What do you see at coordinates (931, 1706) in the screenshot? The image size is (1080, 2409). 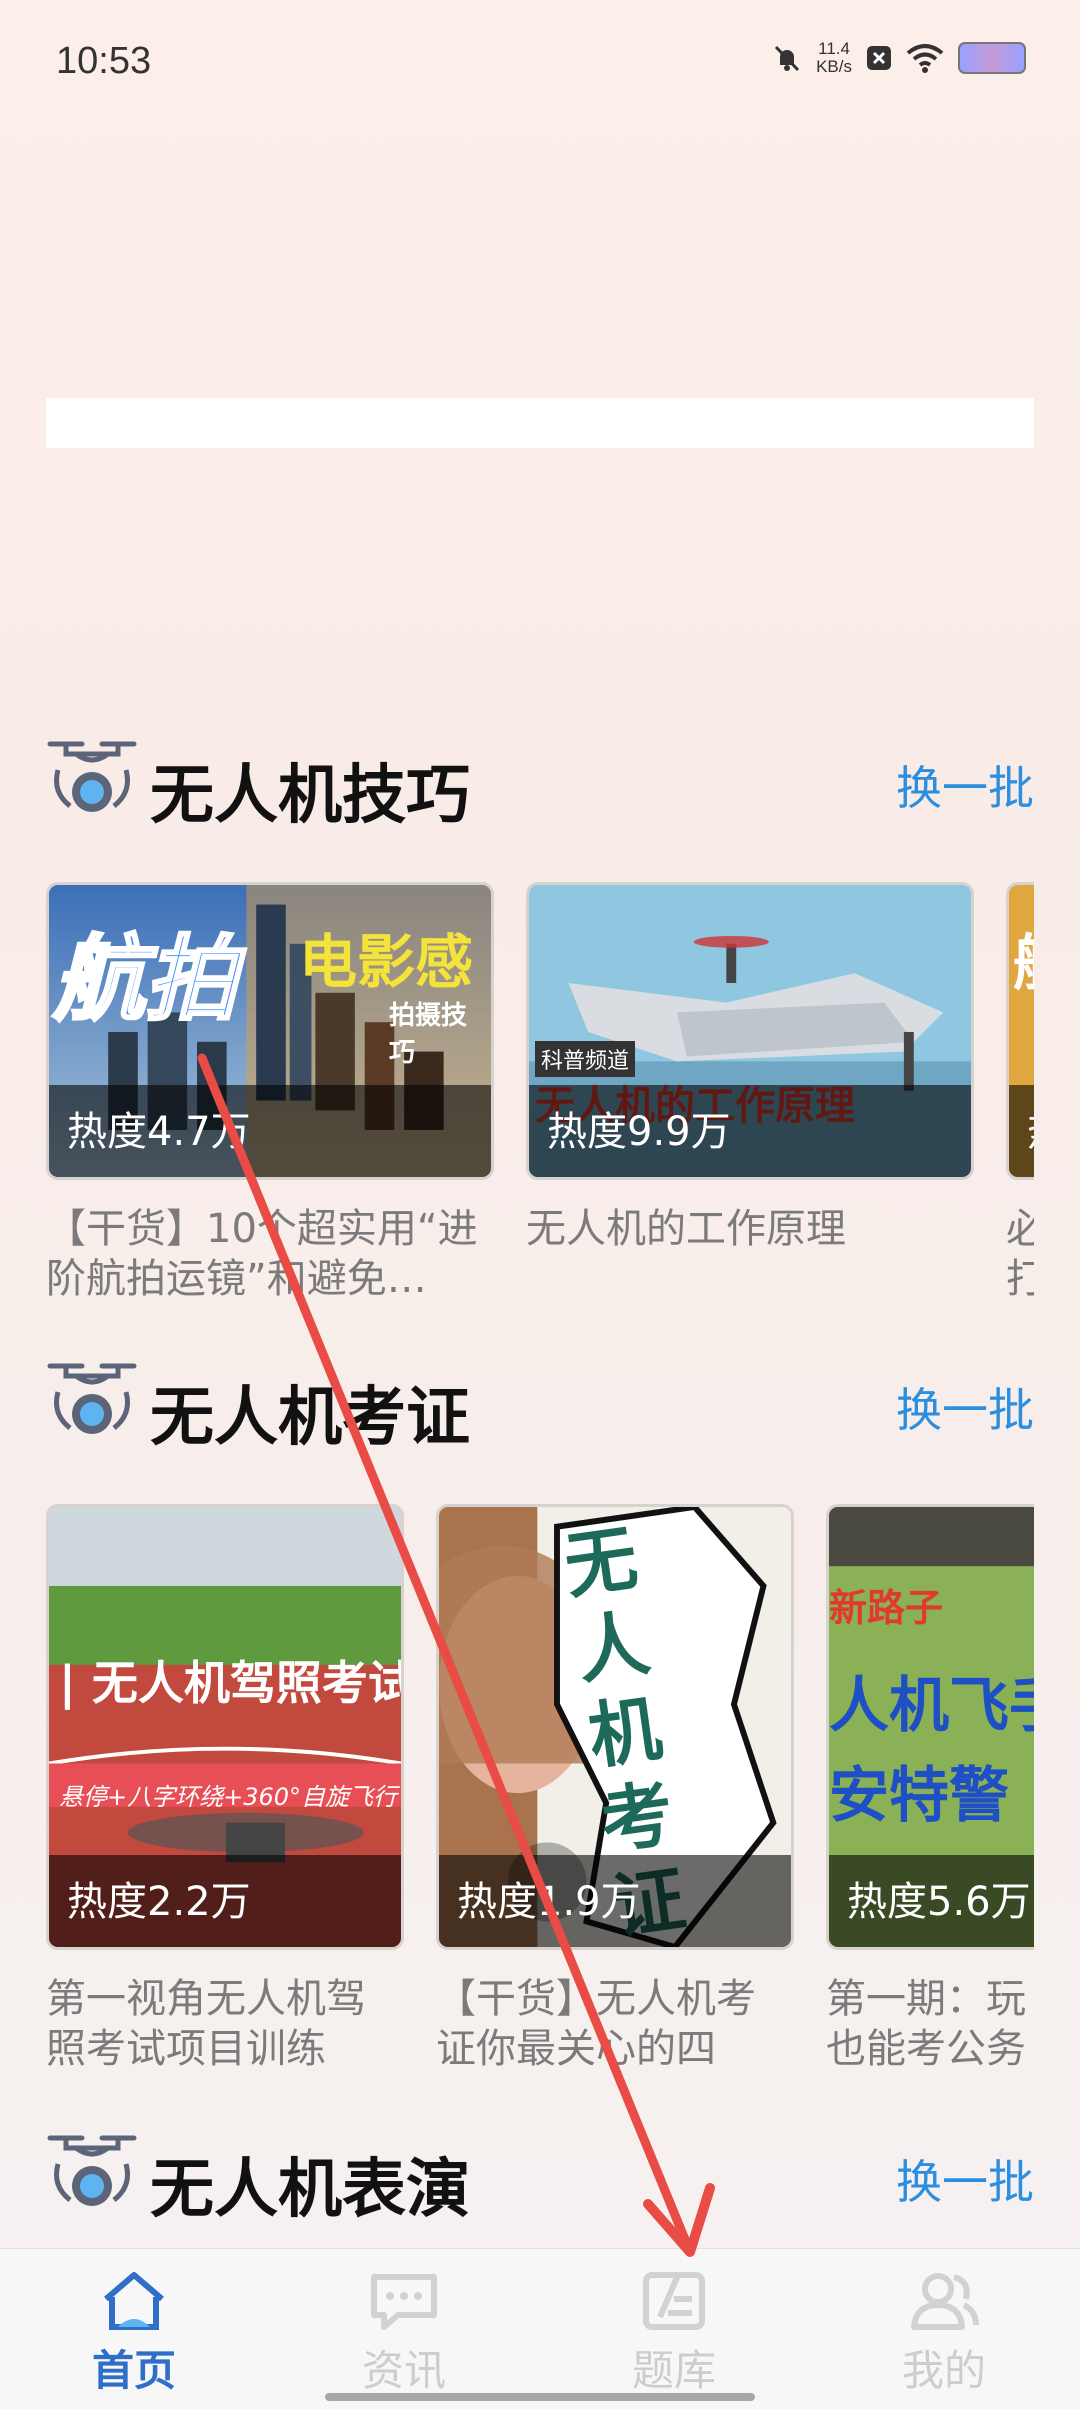 I see `thumbnail-caption: 人机飞手` at bounding box center [931, 1706].